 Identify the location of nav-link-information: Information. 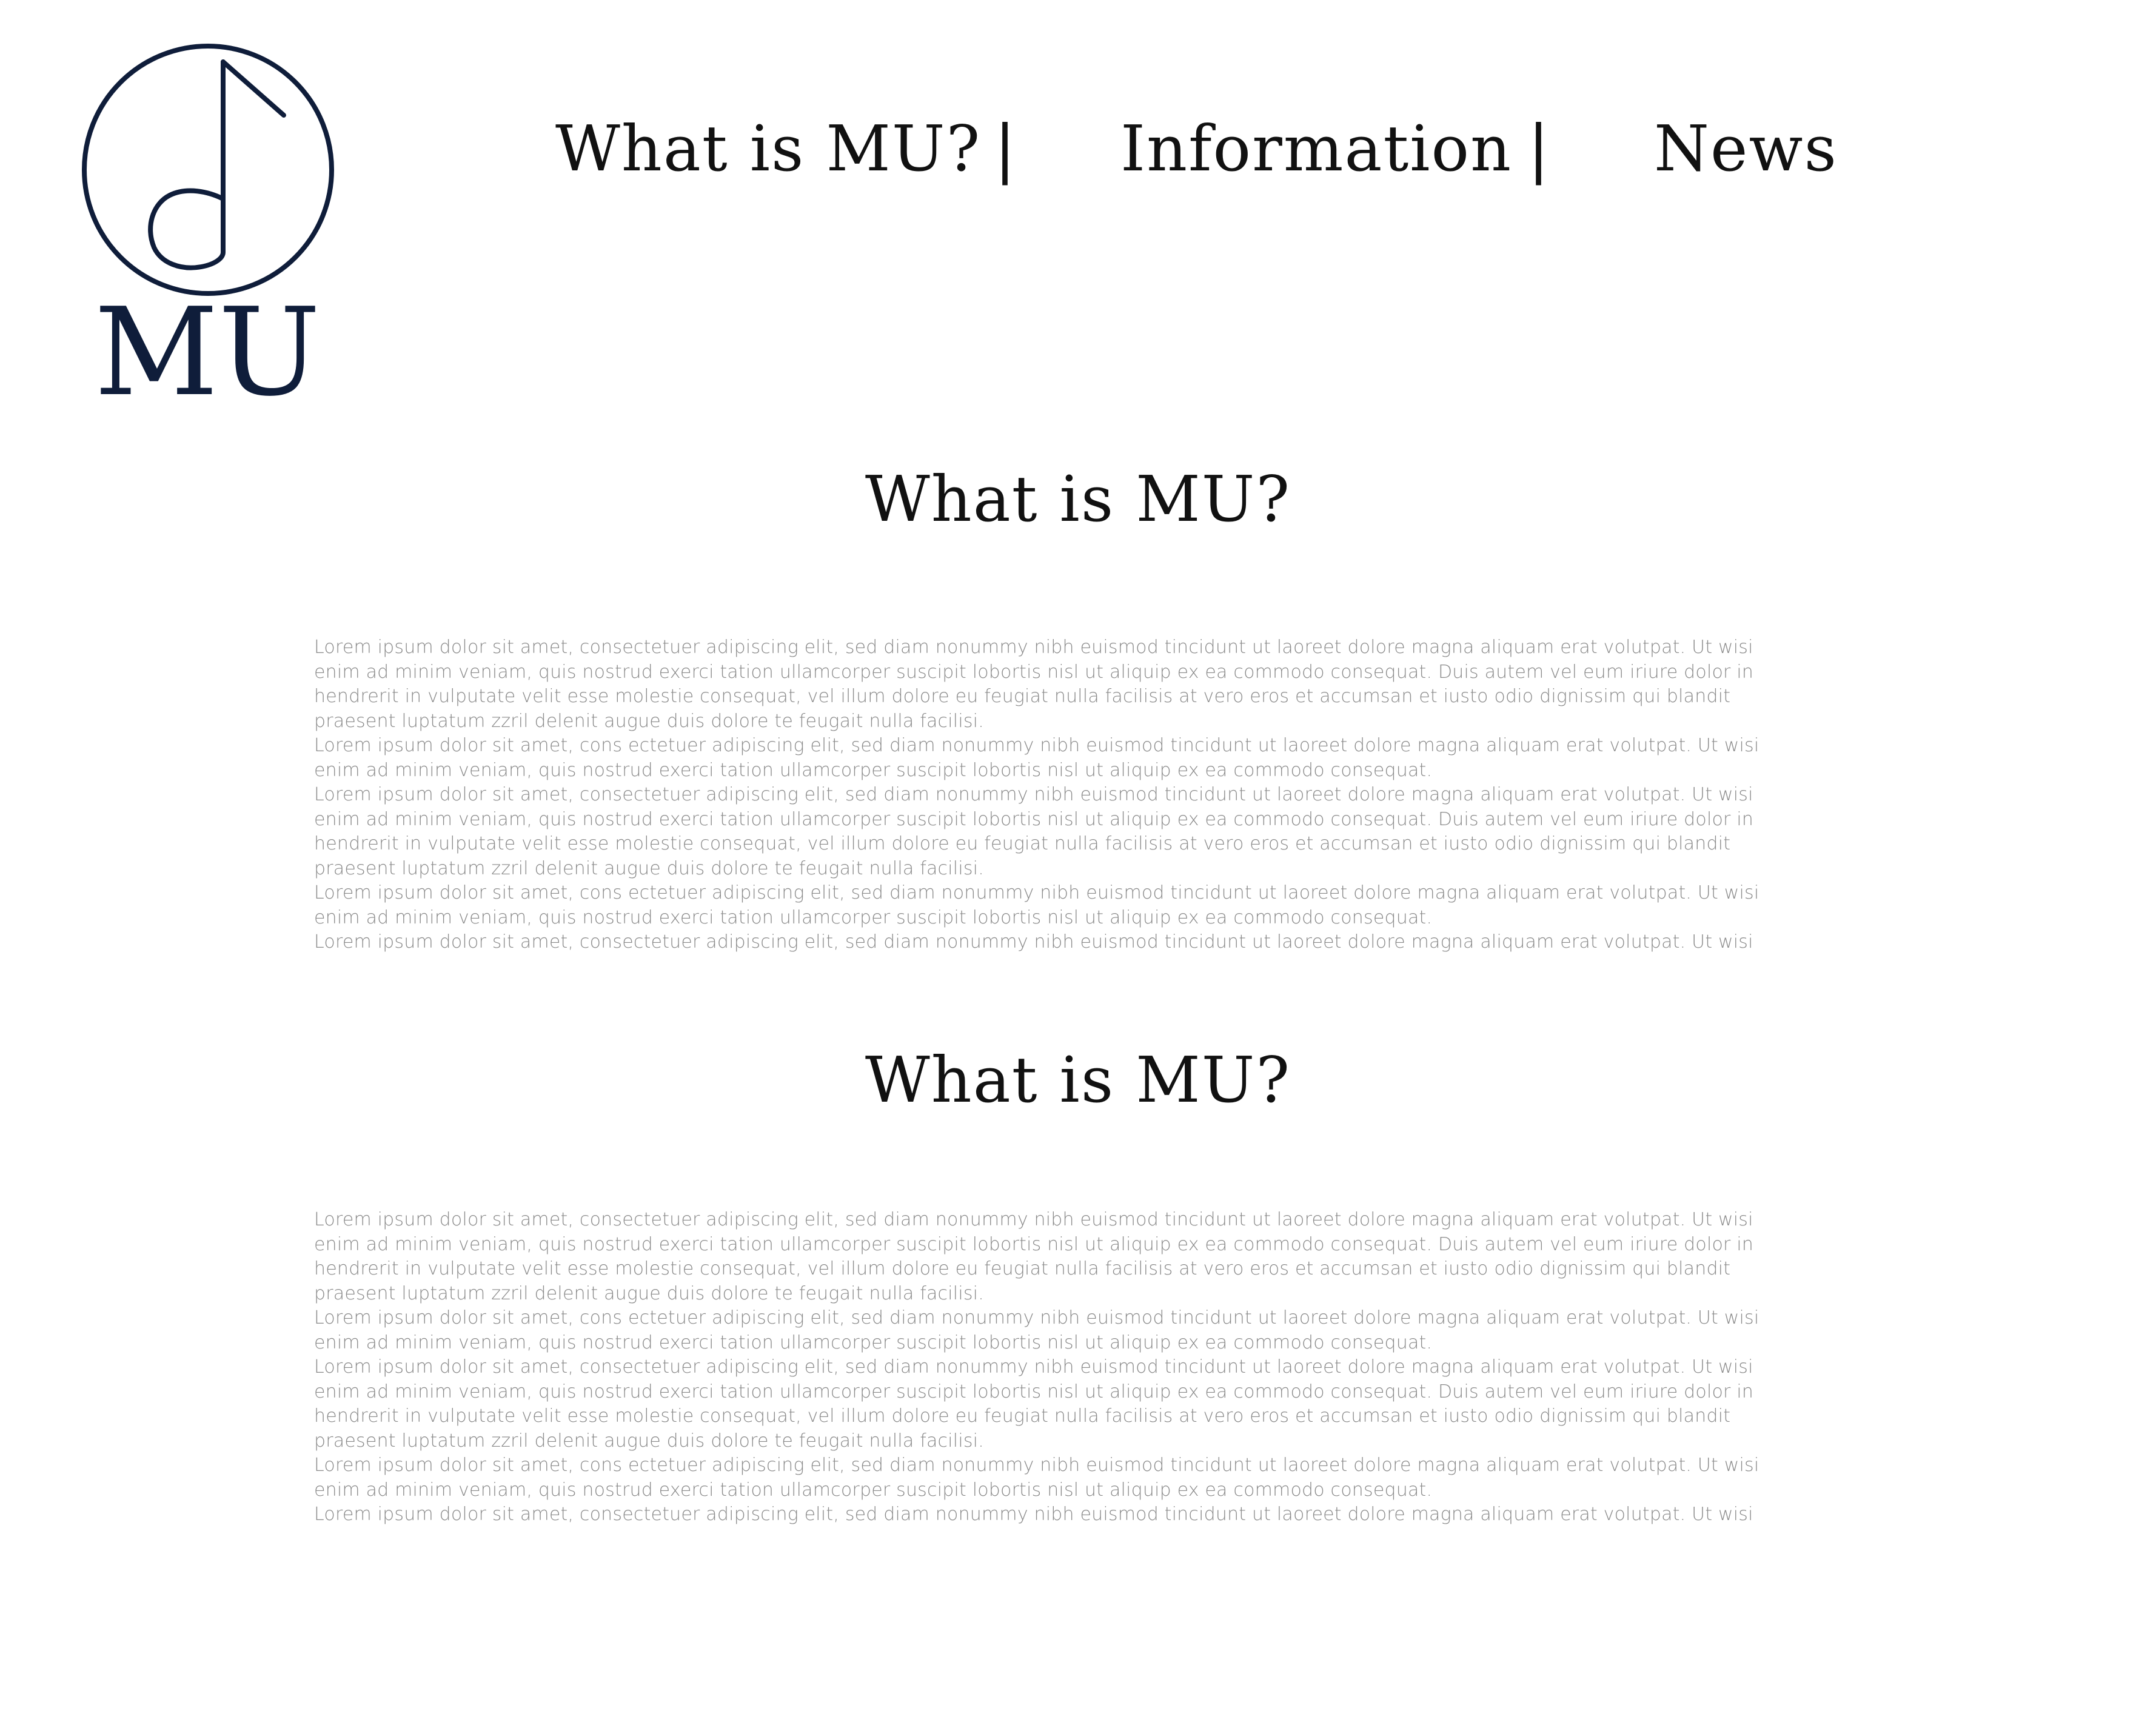
(1316, 148).